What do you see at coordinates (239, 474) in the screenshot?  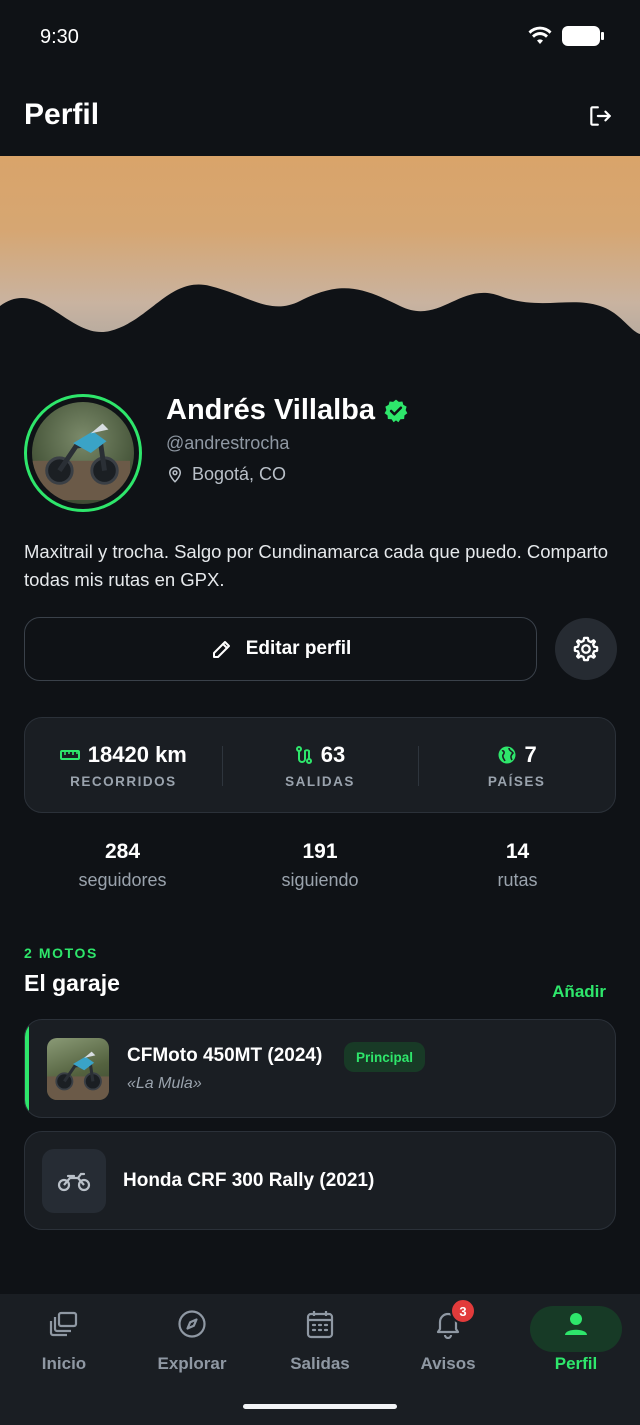 I see `location-text: Bogotá, CO` at bounding box center [239, 474].